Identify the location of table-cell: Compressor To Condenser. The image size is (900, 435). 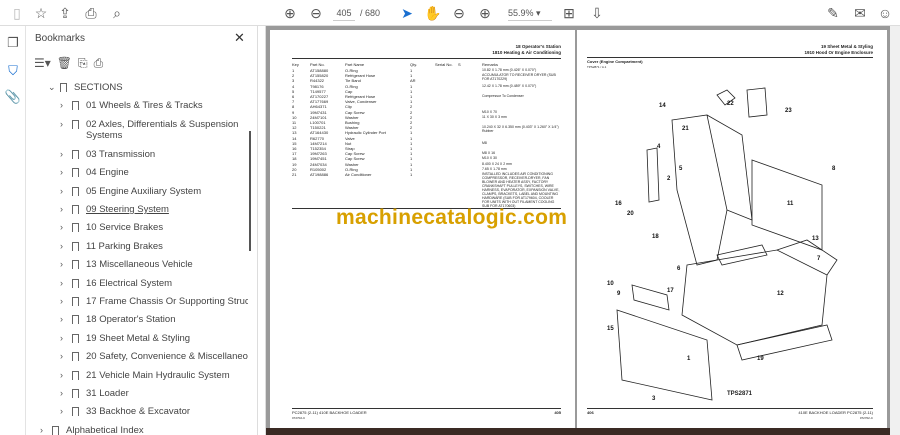
(503, 96).